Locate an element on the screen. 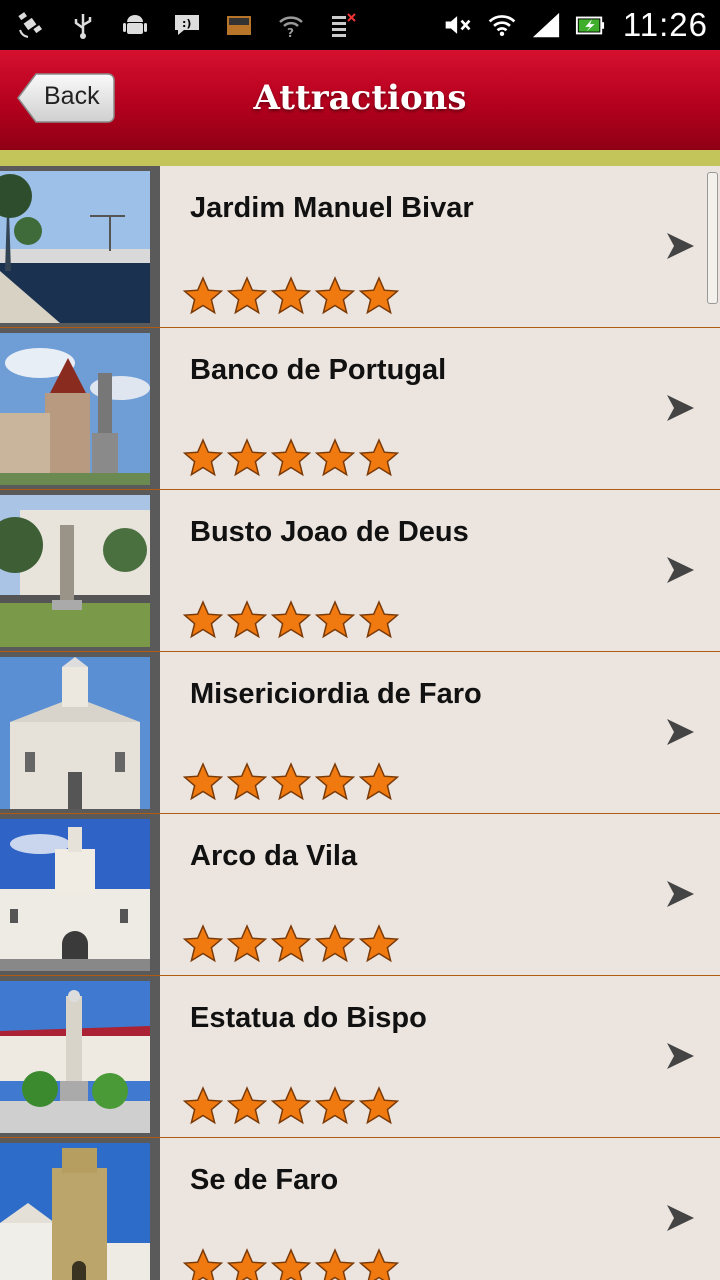 The height and width of the screenshot is (1280, 720). app-header: Back Attractions is located at coordinates (360, 100).